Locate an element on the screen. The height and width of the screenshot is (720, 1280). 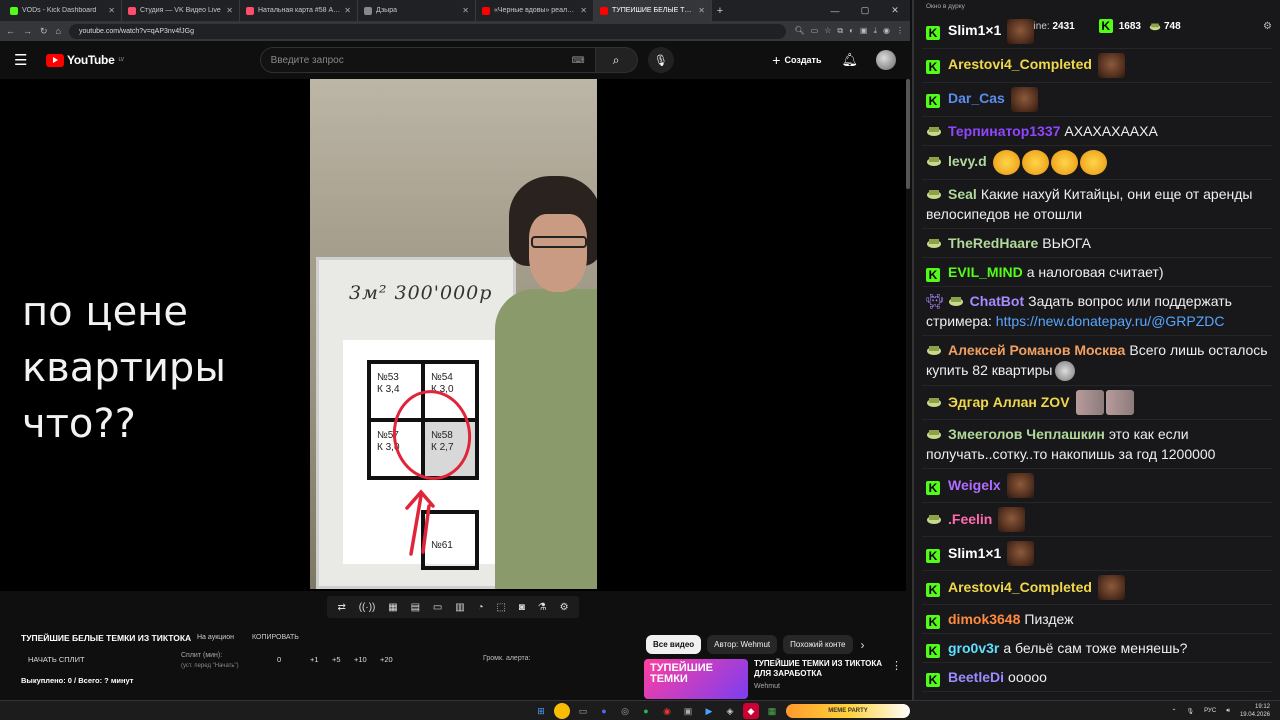
split-plus-1-button: +1 is located at coordinates (314, 659).